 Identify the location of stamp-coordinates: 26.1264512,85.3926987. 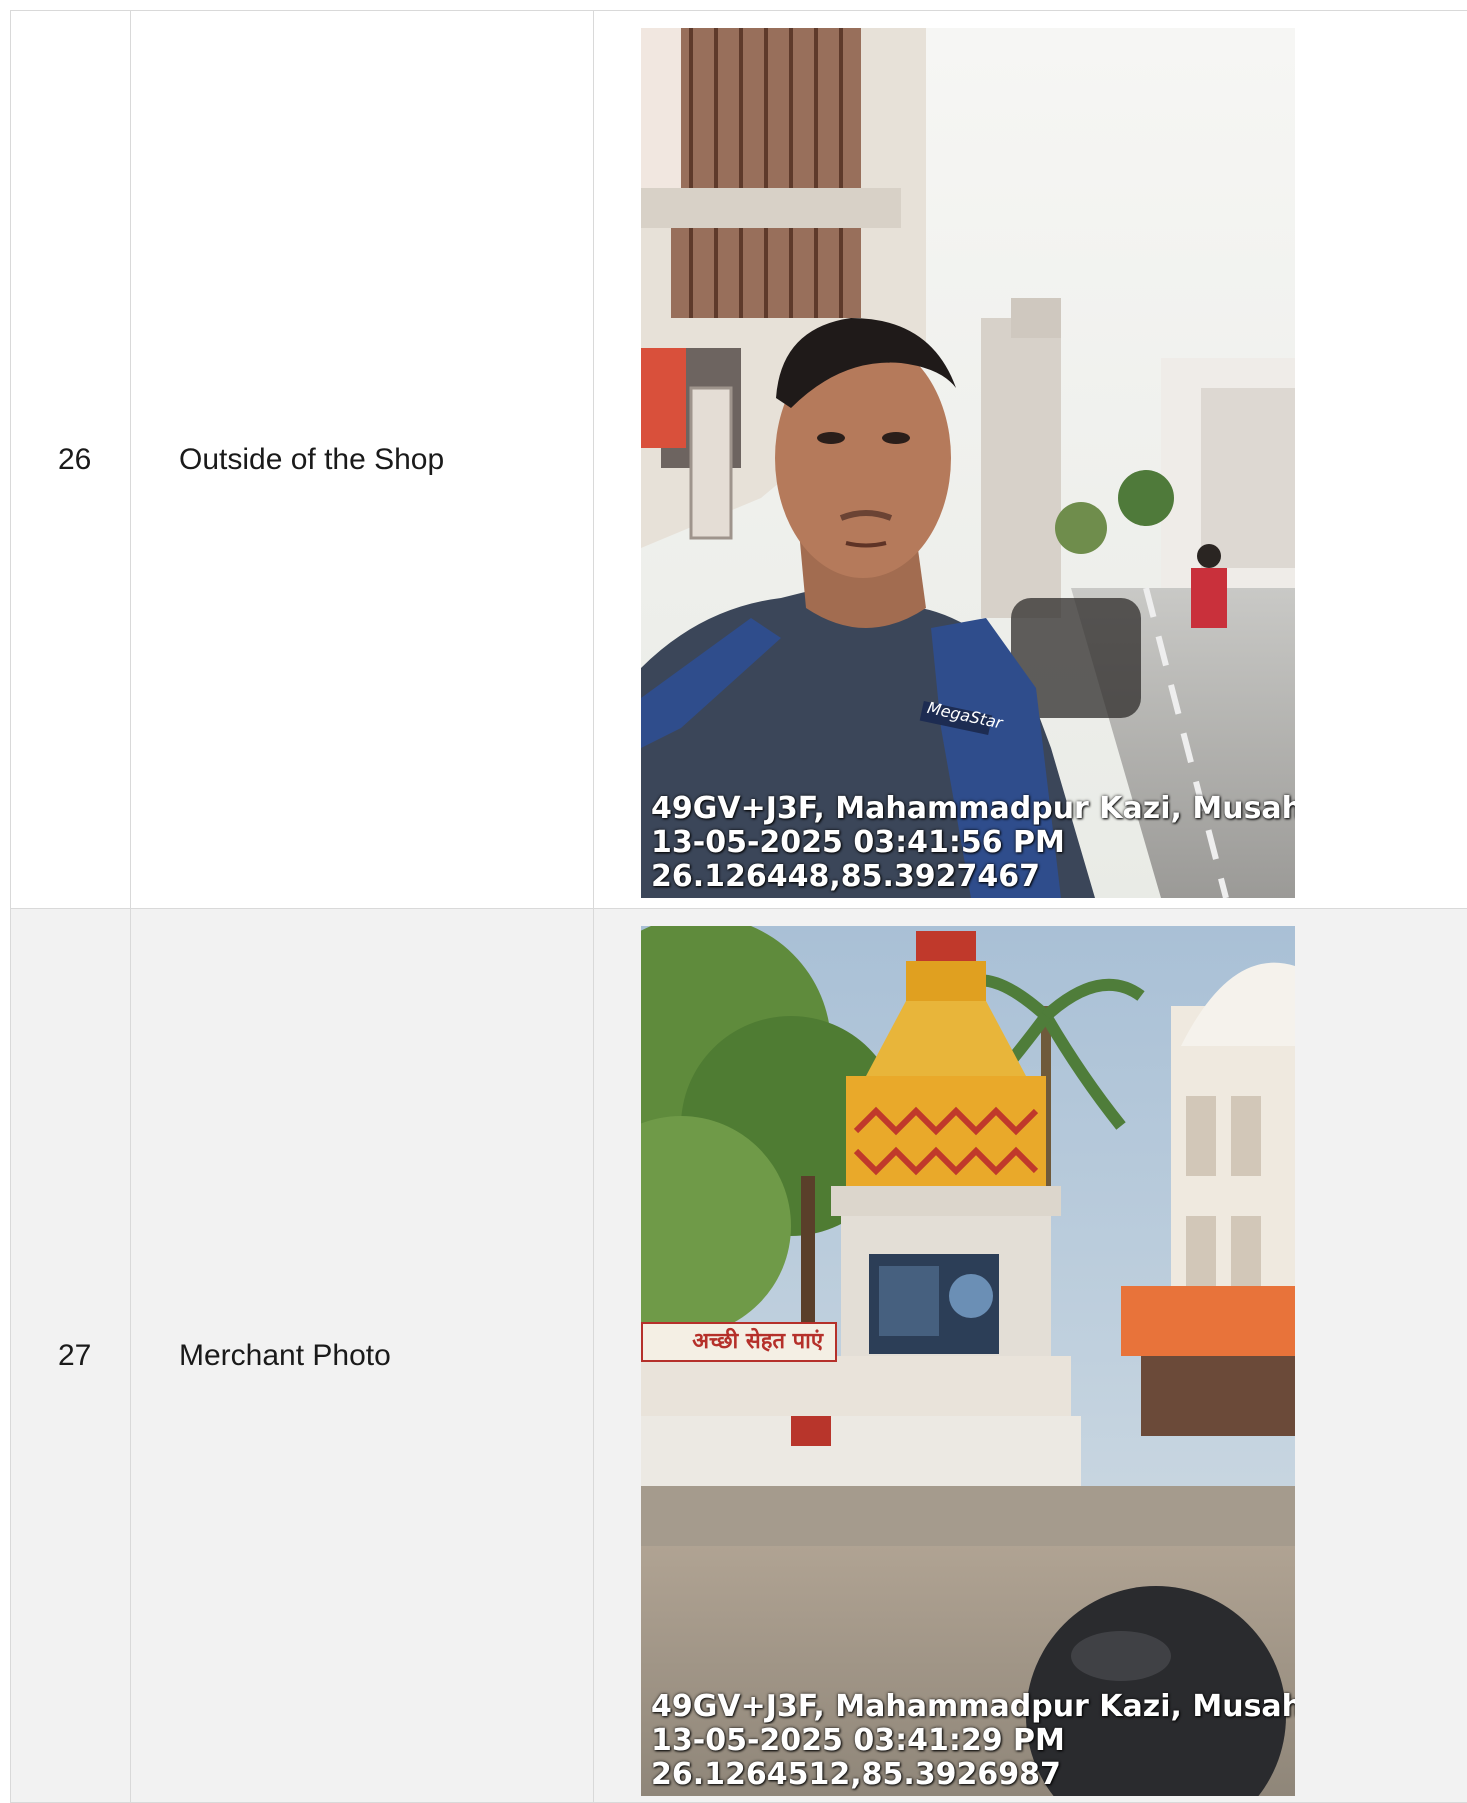
(973, 1775).